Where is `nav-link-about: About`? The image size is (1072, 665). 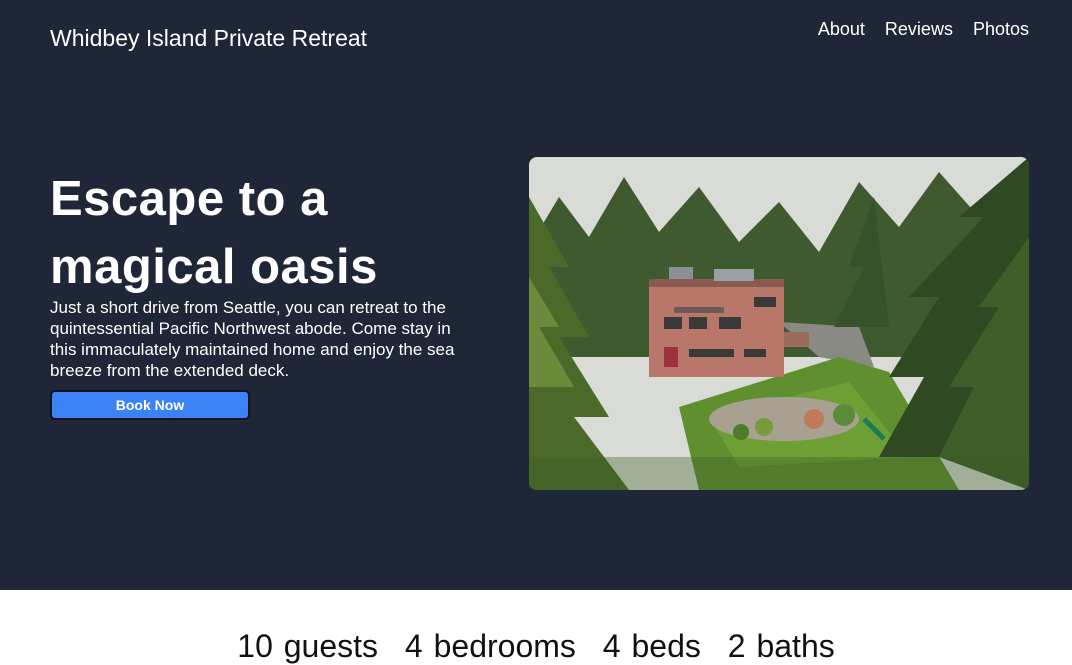 nav-link-about: About is located at coordinates (841, 29).